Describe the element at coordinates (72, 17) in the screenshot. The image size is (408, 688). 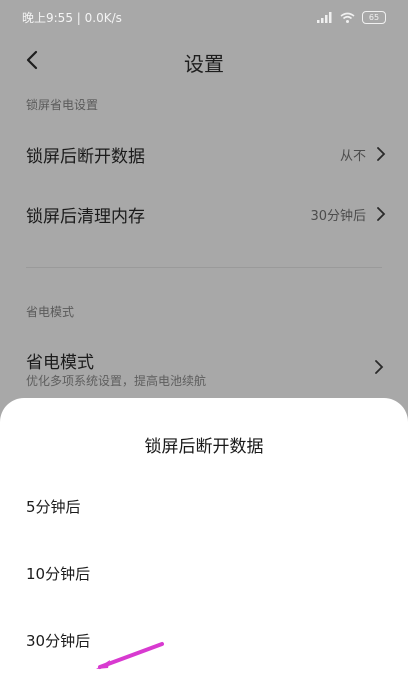
I see `status-time: 晚上9:55 | 0.0K/s` at that location.